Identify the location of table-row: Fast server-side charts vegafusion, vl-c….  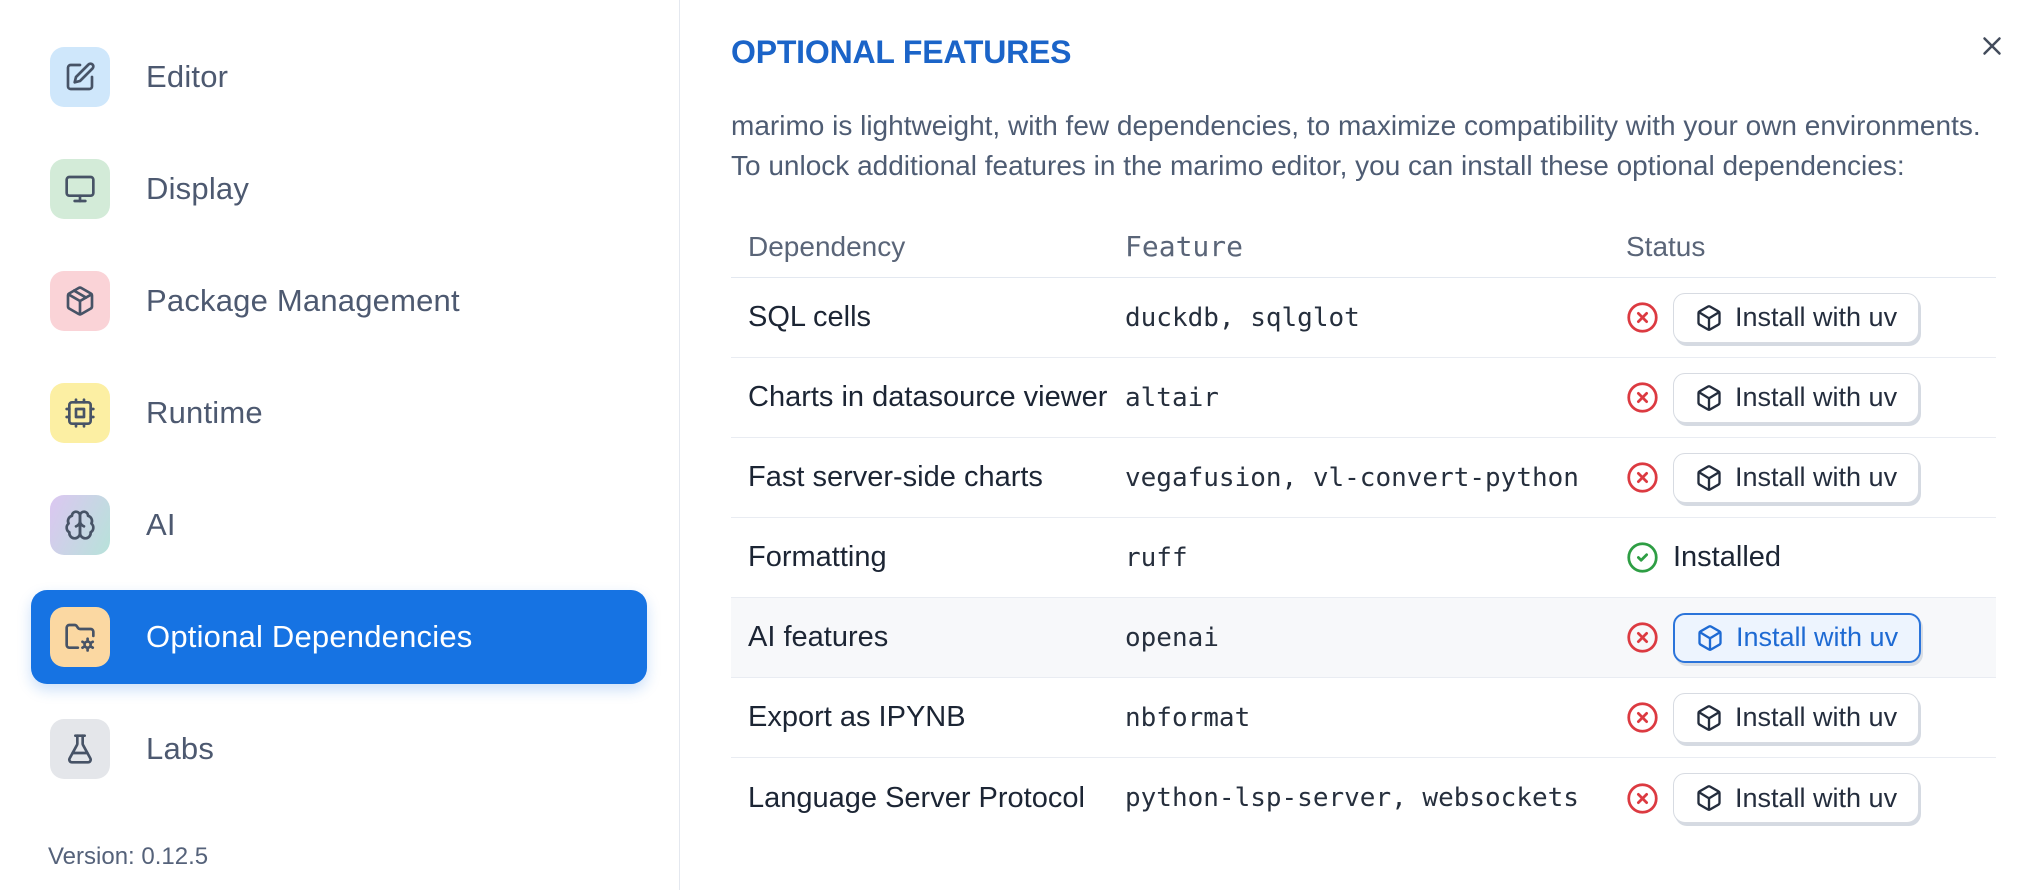
(1363, 478).